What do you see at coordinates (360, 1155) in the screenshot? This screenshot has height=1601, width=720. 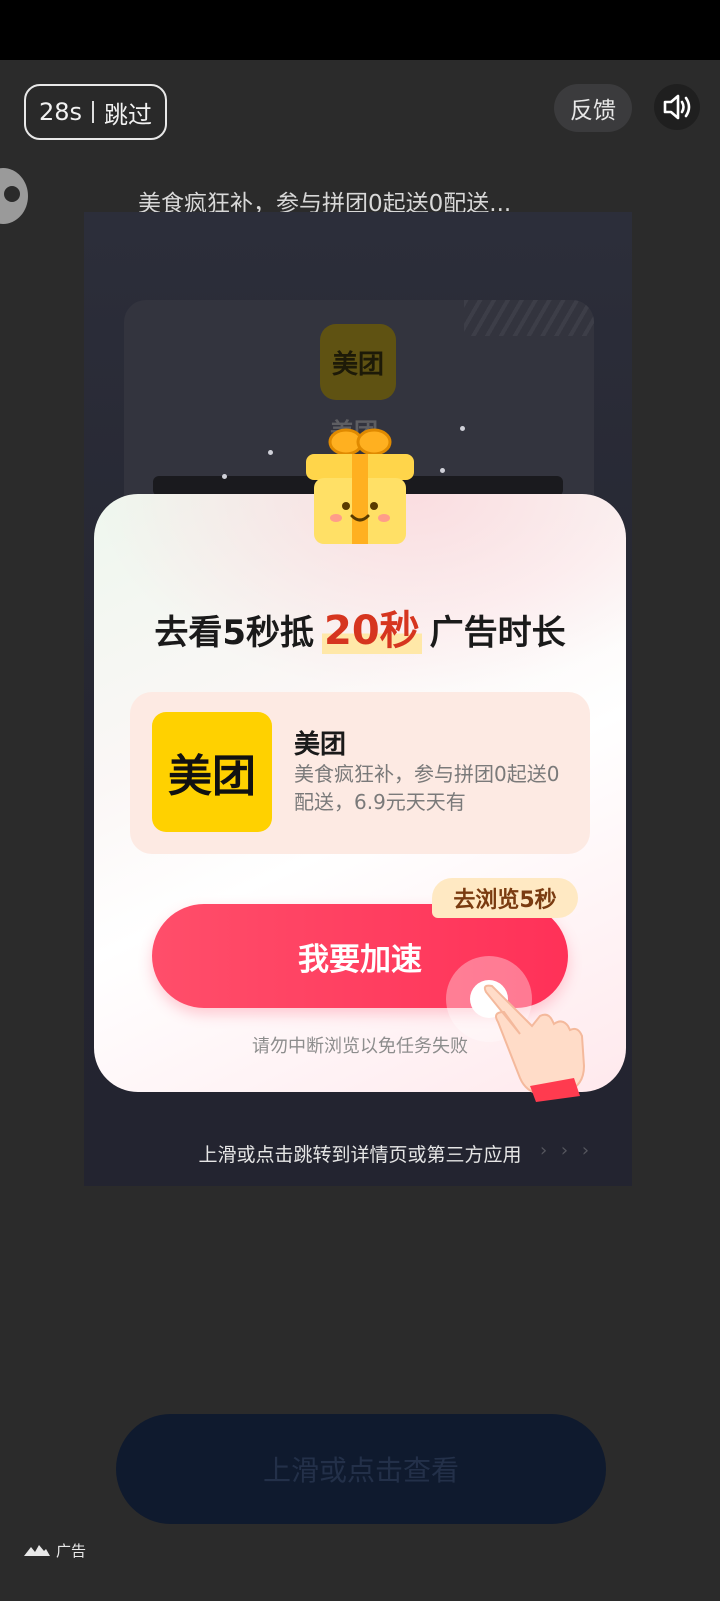 I see `swipe-hint: 上滑或点击跳转到详情页或第三方应用` at bounding box center [360, 1155].